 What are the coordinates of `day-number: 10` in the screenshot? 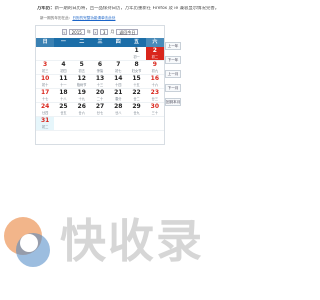 It's located at (45, 78).